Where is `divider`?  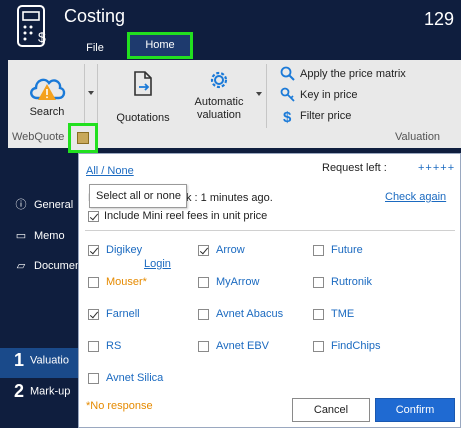
divider is located at coordinates (270, 230).